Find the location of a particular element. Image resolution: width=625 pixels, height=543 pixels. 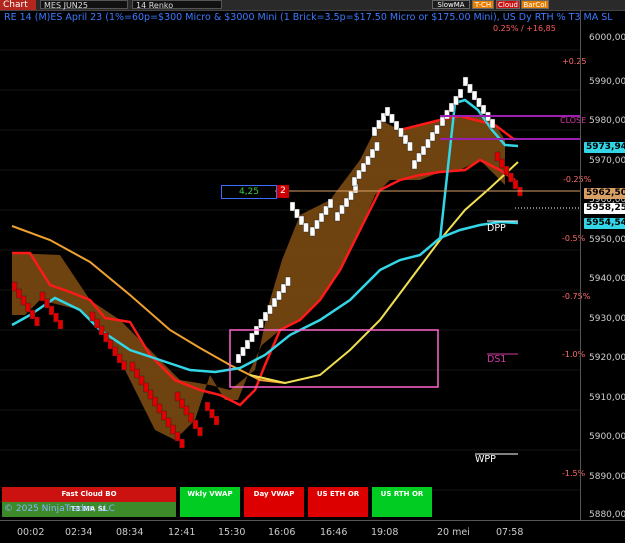

time-axis-label: 19:08 is located at coordinates (385, 532).